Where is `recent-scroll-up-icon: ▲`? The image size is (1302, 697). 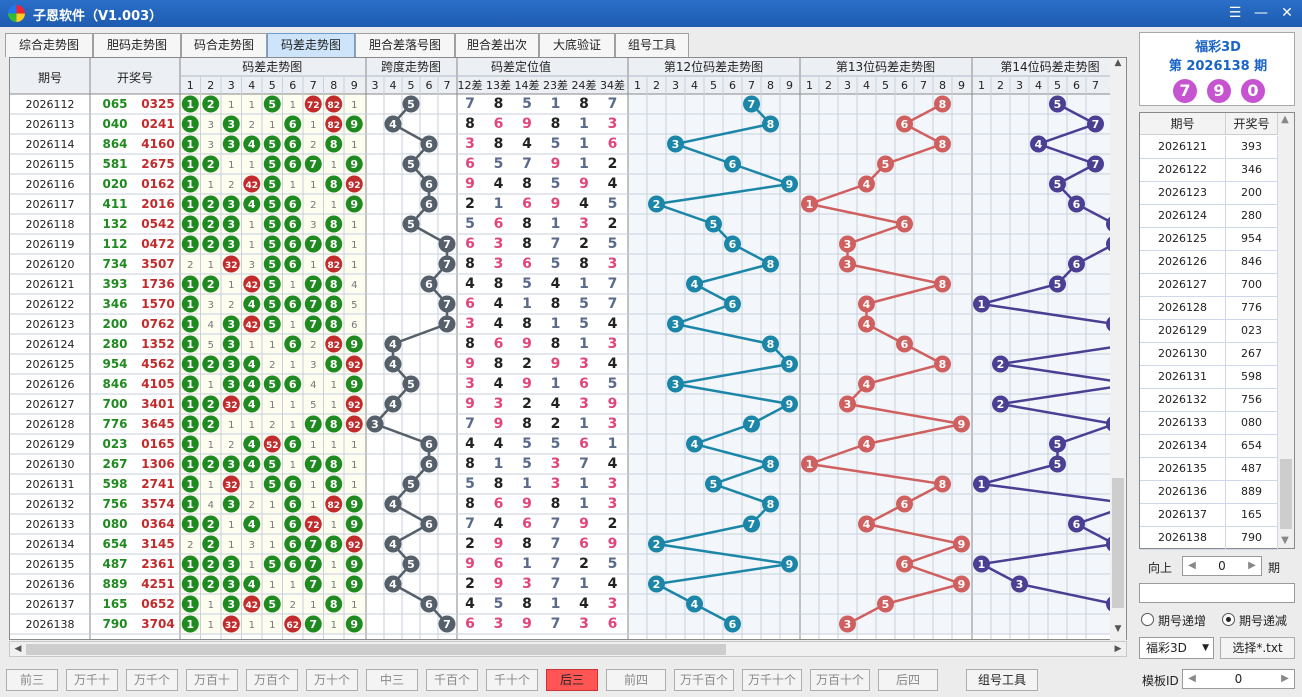
recent-scroll-up-icon: ▲ is located at coordinates (1285, 120).